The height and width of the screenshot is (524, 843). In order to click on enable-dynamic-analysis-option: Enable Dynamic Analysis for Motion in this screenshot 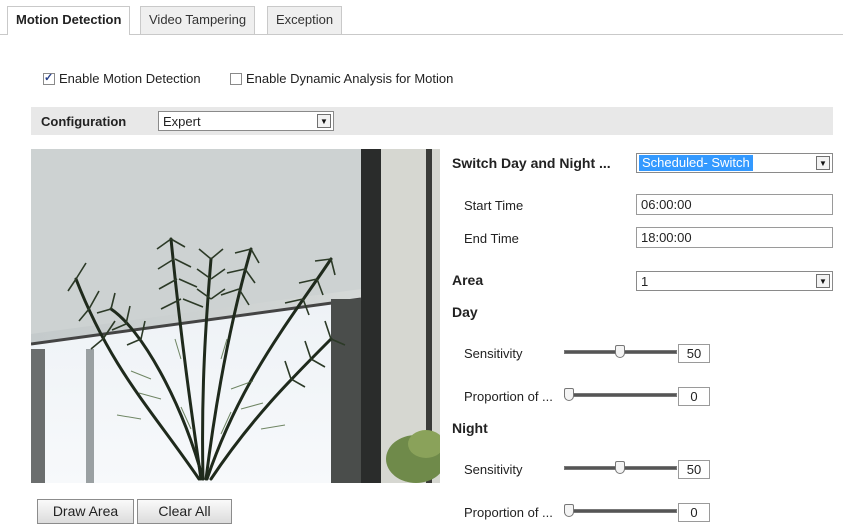, I will do `click(341, 78)`.